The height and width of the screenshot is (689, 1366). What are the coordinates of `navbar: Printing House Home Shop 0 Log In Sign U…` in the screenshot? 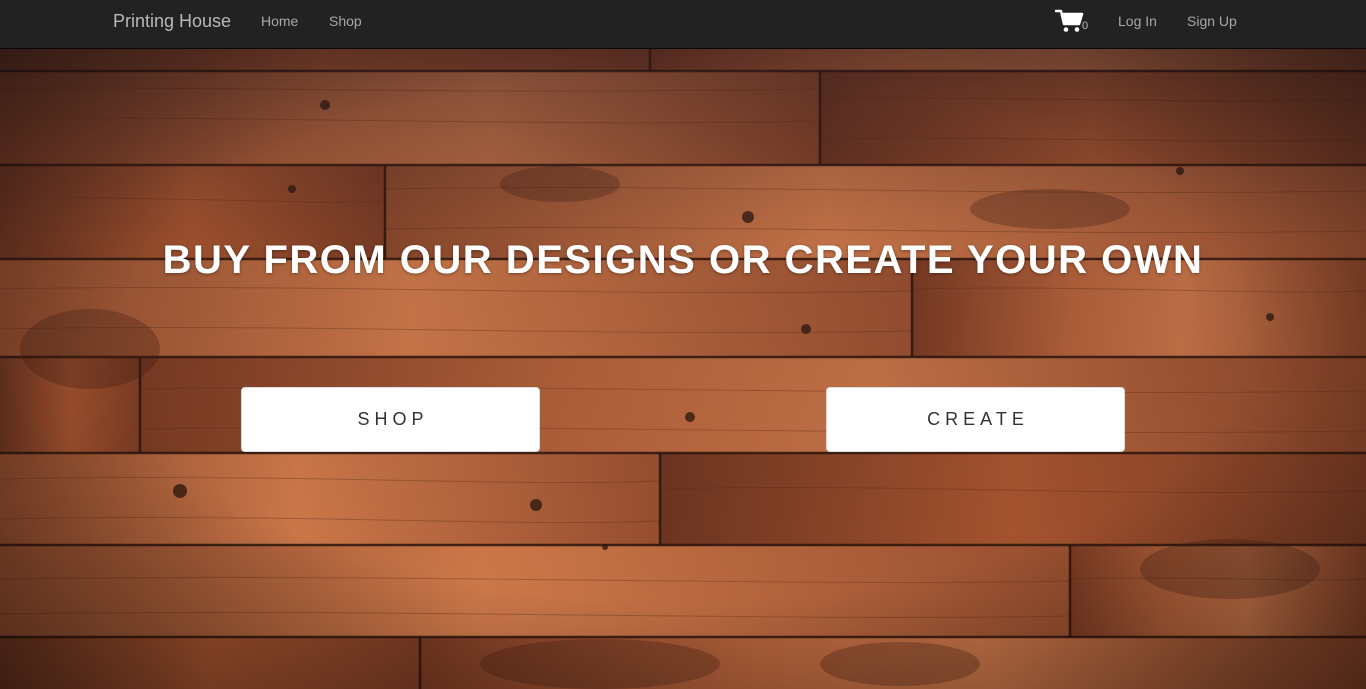 It's located at (683, 24).